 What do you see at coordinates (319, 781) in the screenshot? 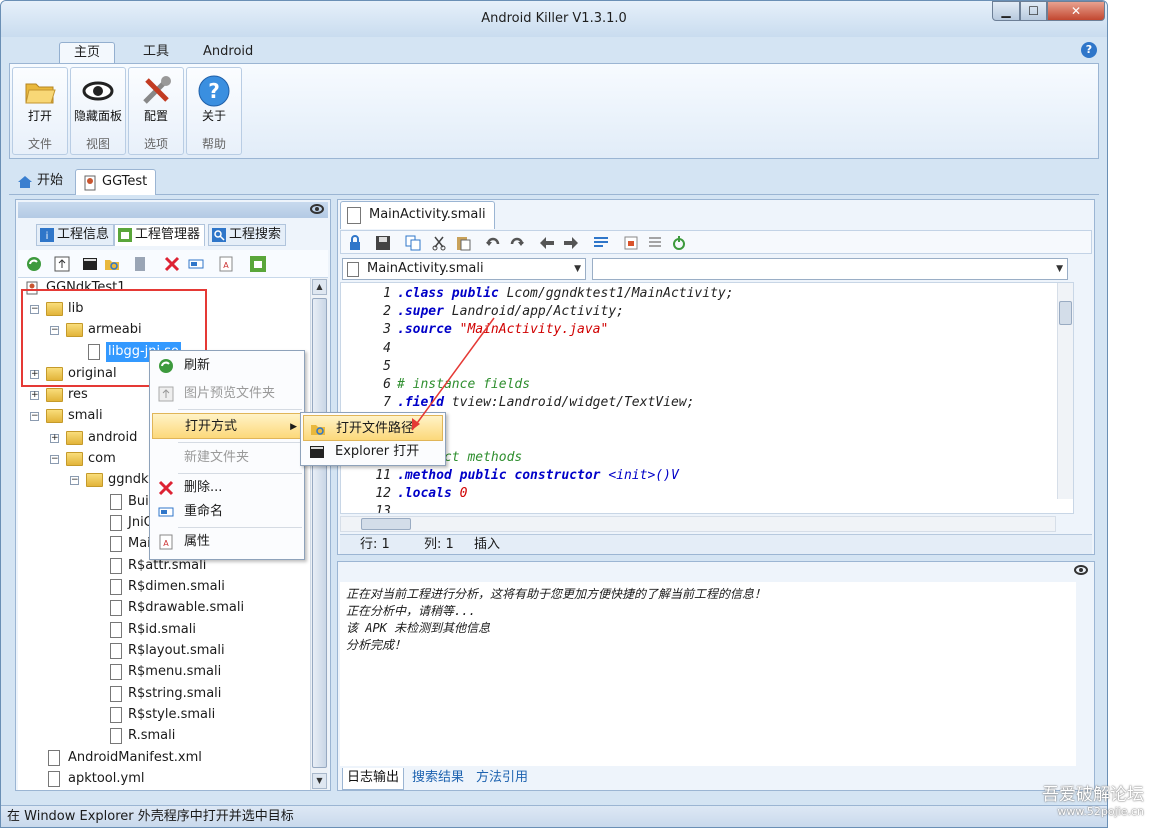
I see `scroll-down-icon: ▼` at bounding box center [319, 781].